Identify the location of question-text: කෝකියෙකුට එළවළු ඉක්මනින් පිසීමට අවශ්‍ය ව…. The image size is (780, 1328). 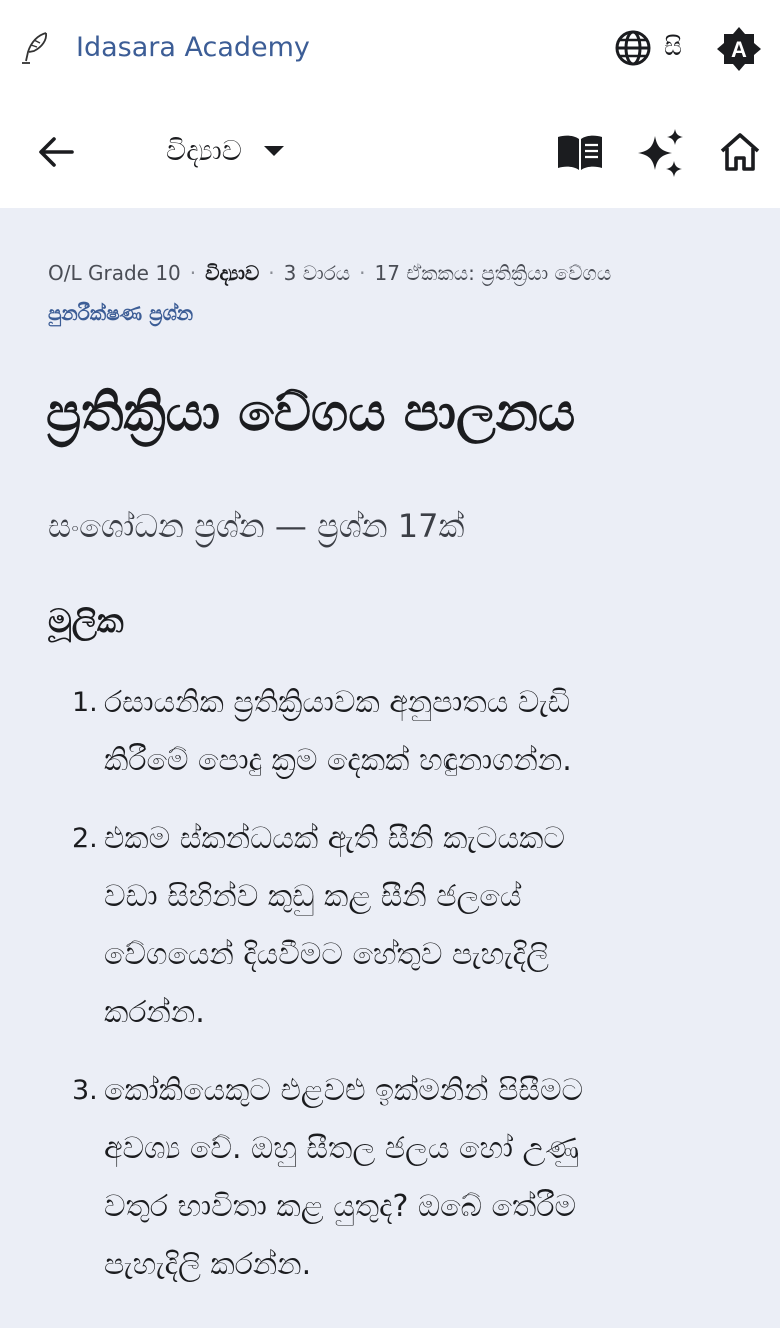
(414, 1178).